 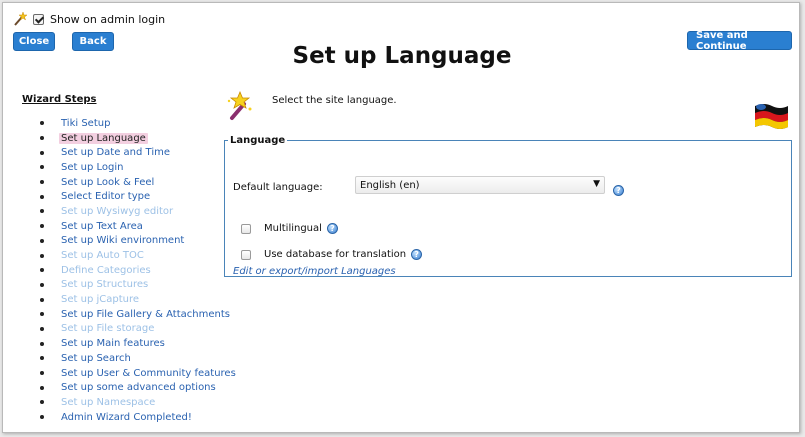 I want to click on default-language-label: Default language:, so click(x=278, y=187).